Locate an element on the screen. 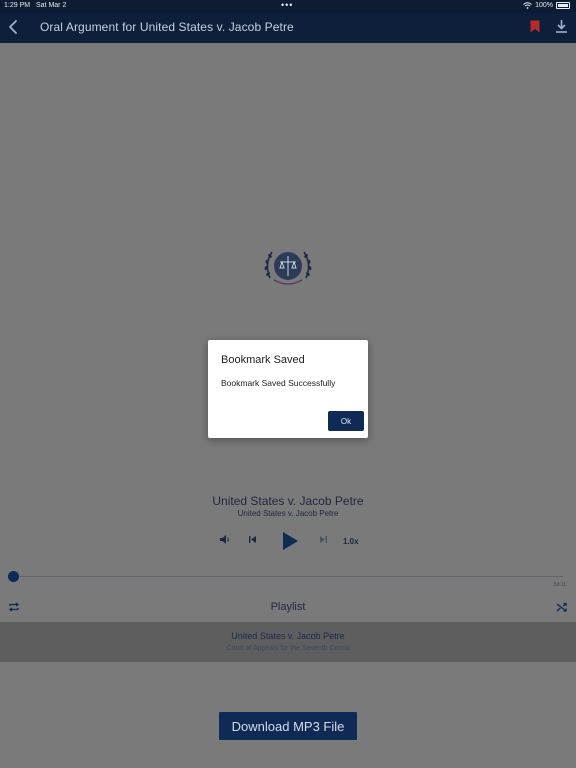  battery-icon is located at coordinates (563, 5).